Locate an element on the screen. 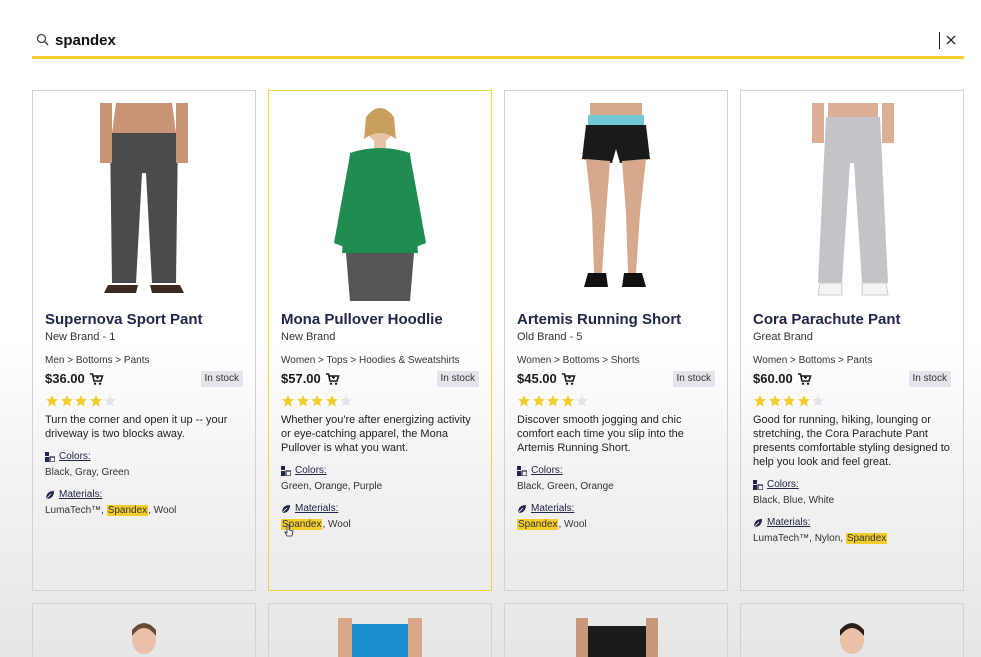  product-price: $57.00 is located at coordinates (310, 378).